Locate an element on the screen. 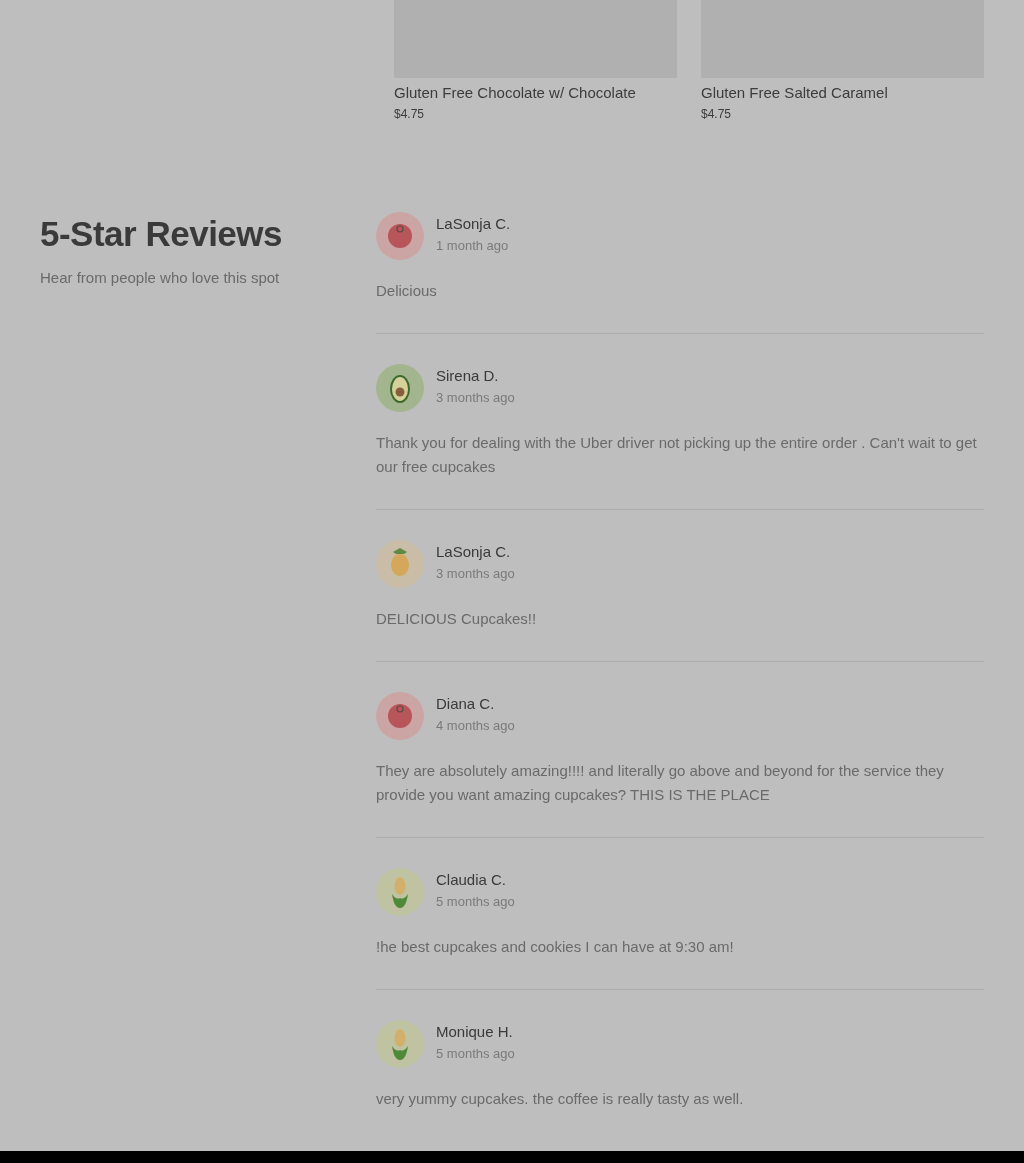 Image resolution: width=1024 pixels, height=1163 pixels. reviewer-name: Diana C. is located at coordinates (466, 704).